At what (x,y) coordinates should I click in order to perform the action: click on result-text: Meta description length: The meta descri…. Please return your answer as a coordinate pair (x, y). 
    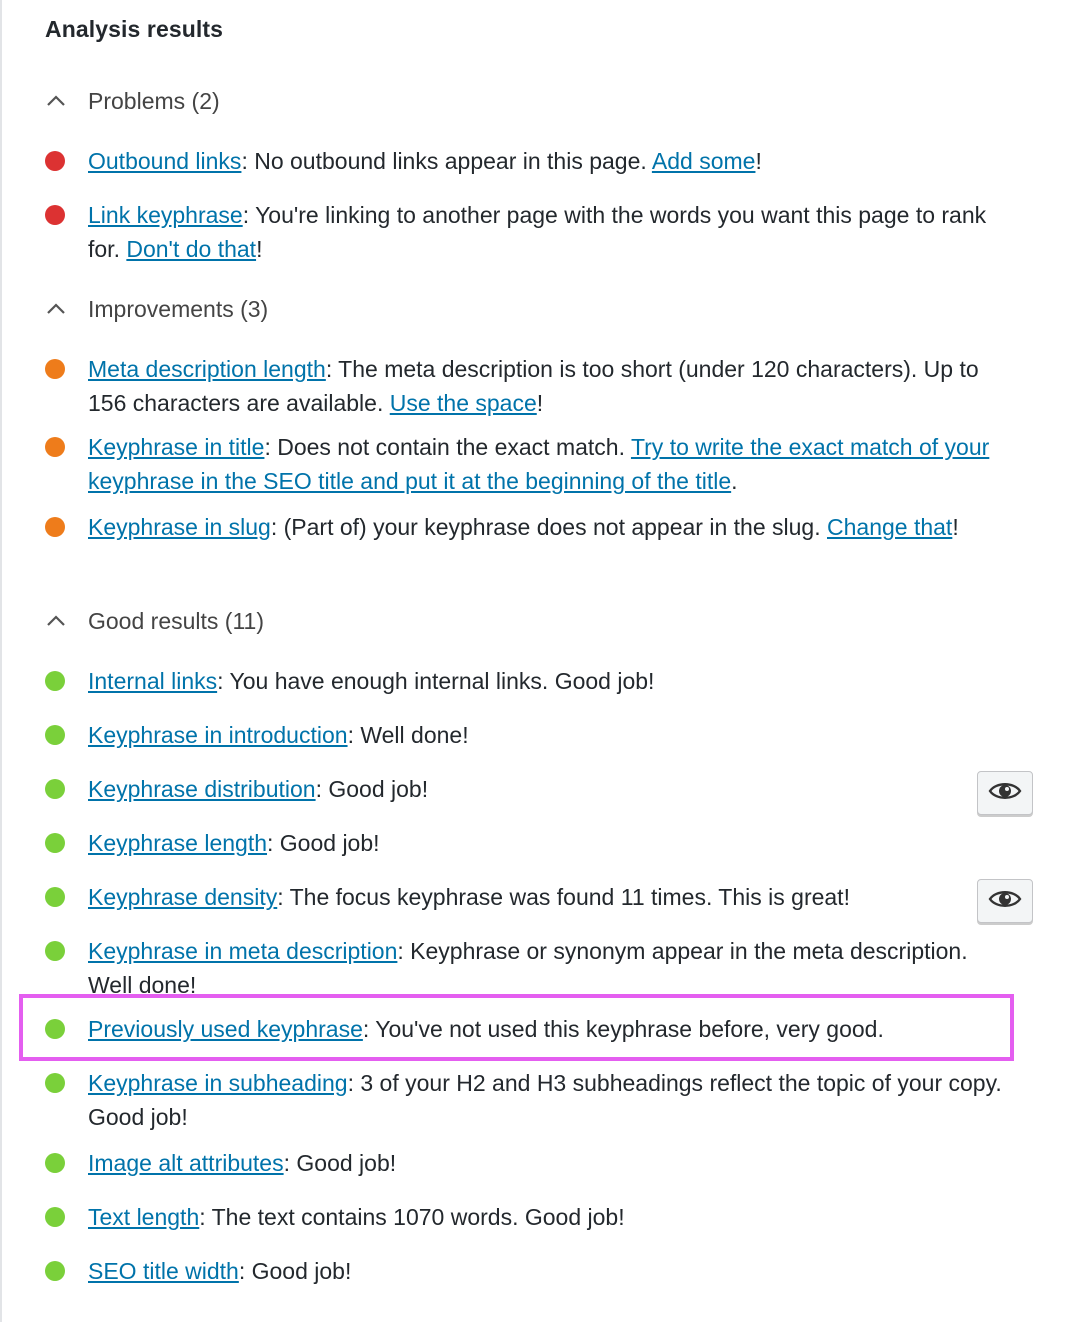
    Looking at the image, I should click on (533, 386).